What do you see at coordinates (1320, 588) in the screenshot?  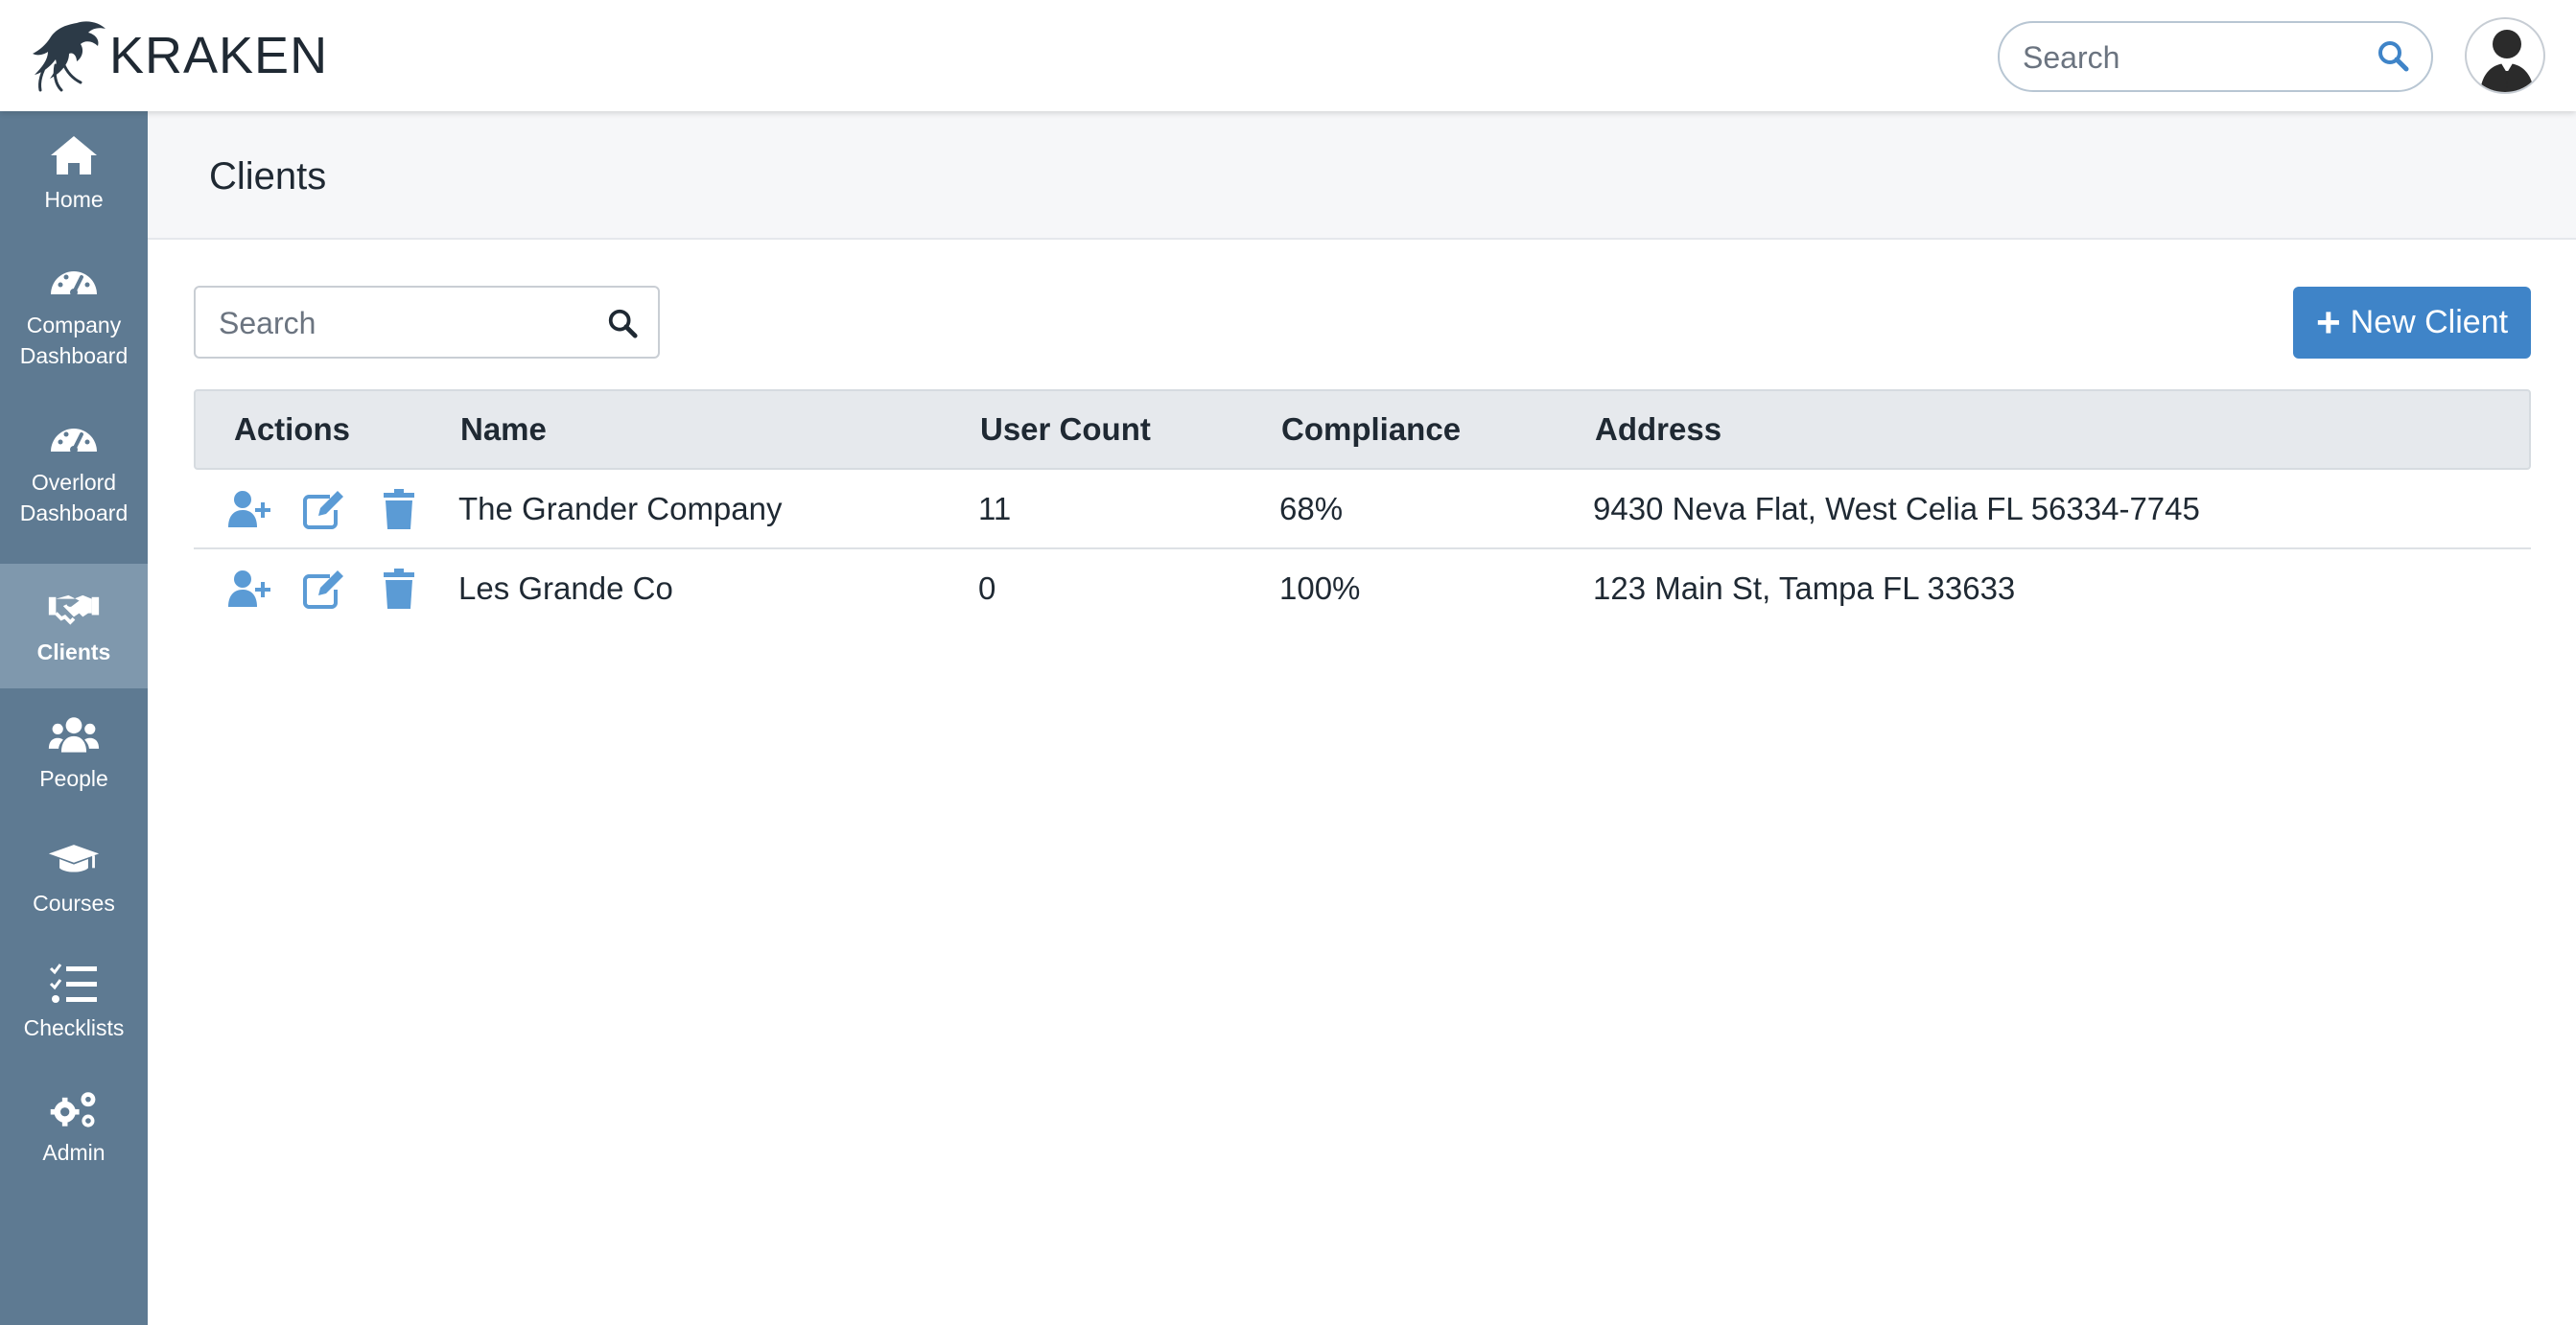 I see `client-compliance: 100%` at bounding box center [1320, 588].